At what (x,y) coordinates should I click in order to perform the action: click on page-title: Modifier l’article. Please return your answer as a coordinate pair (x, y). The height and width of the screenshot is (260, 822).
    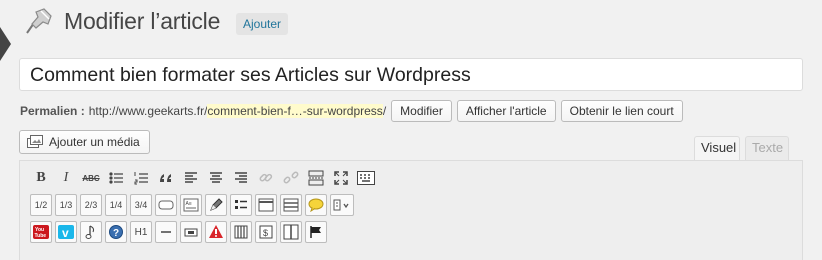
    Looking at the image, I should click on (142, 21).